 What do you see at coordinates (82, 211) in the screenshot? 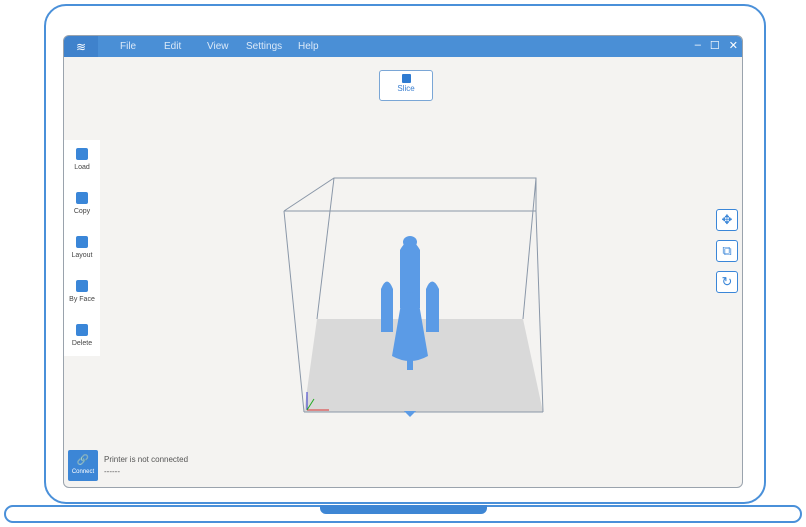
I see `copy-label: Copy` at bounding box center [82, 211].